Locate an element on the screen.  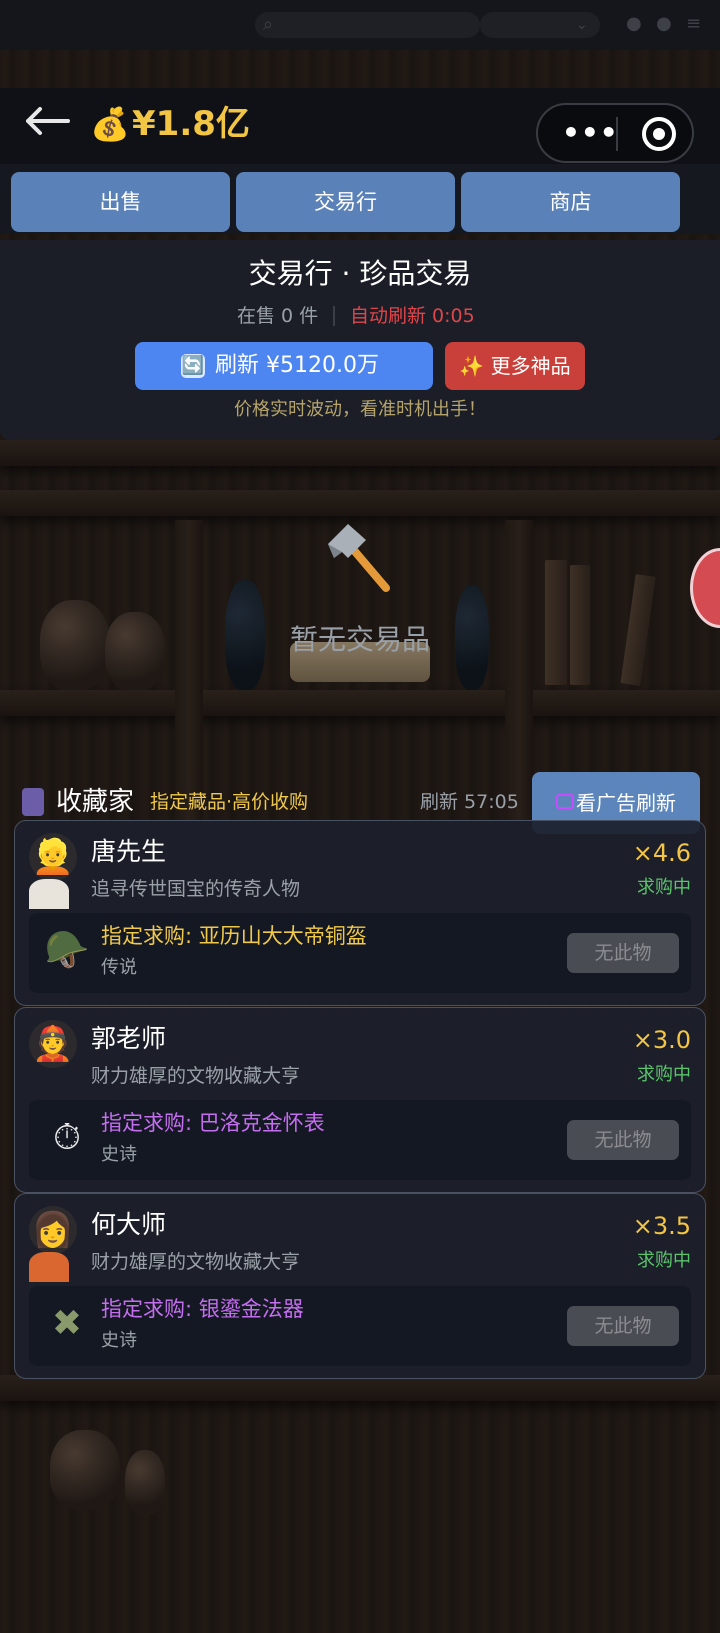
tab-sell: 出售 is located at coordinates (120, 202).